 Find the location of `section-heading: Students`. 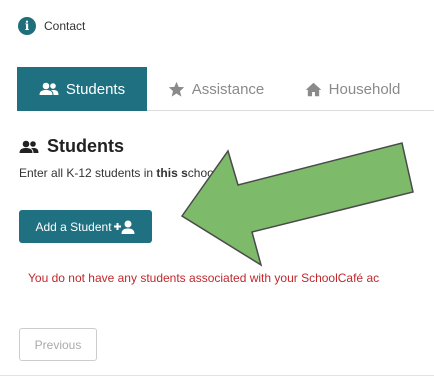

section-heading: Students is located at coordinates (71, 146).